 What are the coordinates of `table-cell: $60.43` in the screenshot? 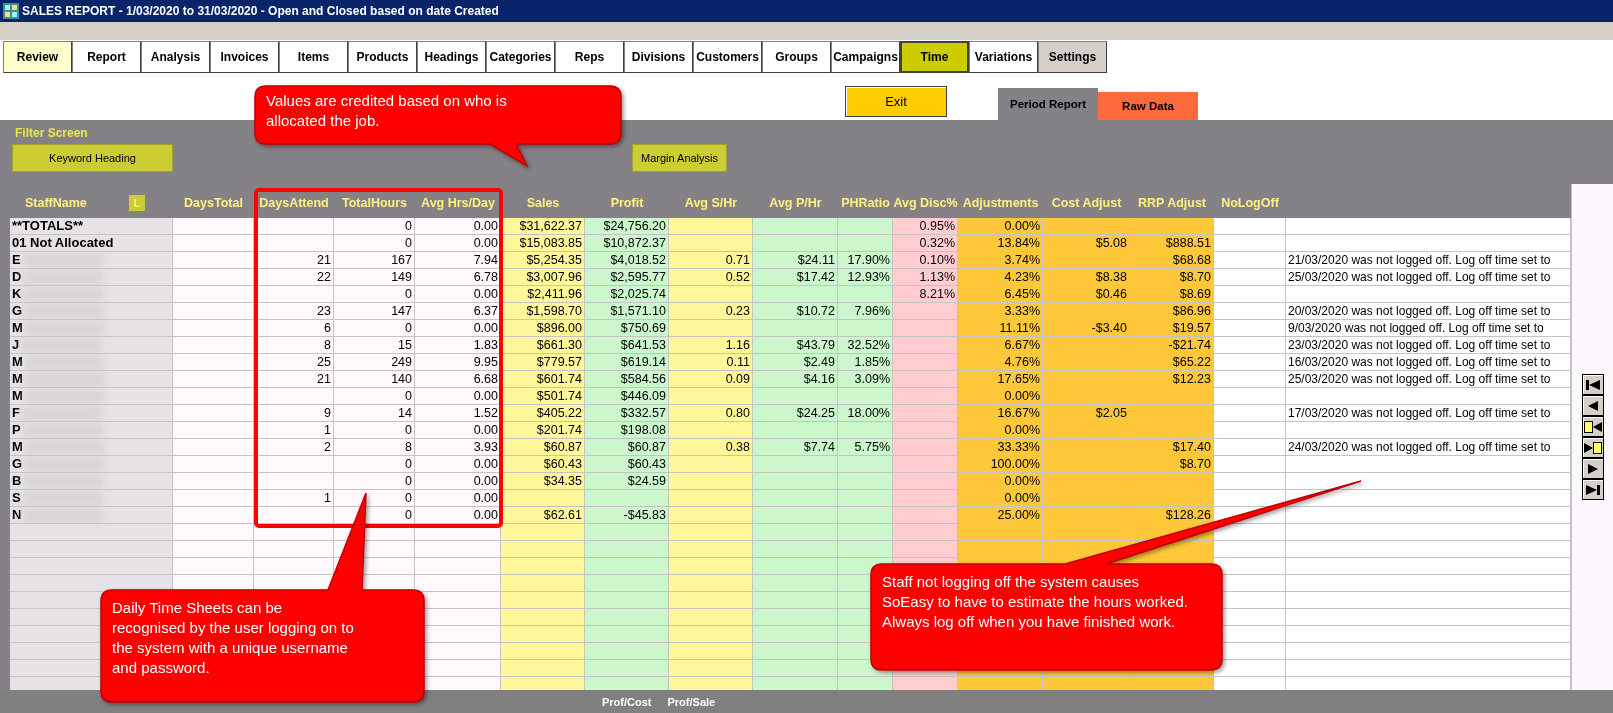 It's located at (543, 464).